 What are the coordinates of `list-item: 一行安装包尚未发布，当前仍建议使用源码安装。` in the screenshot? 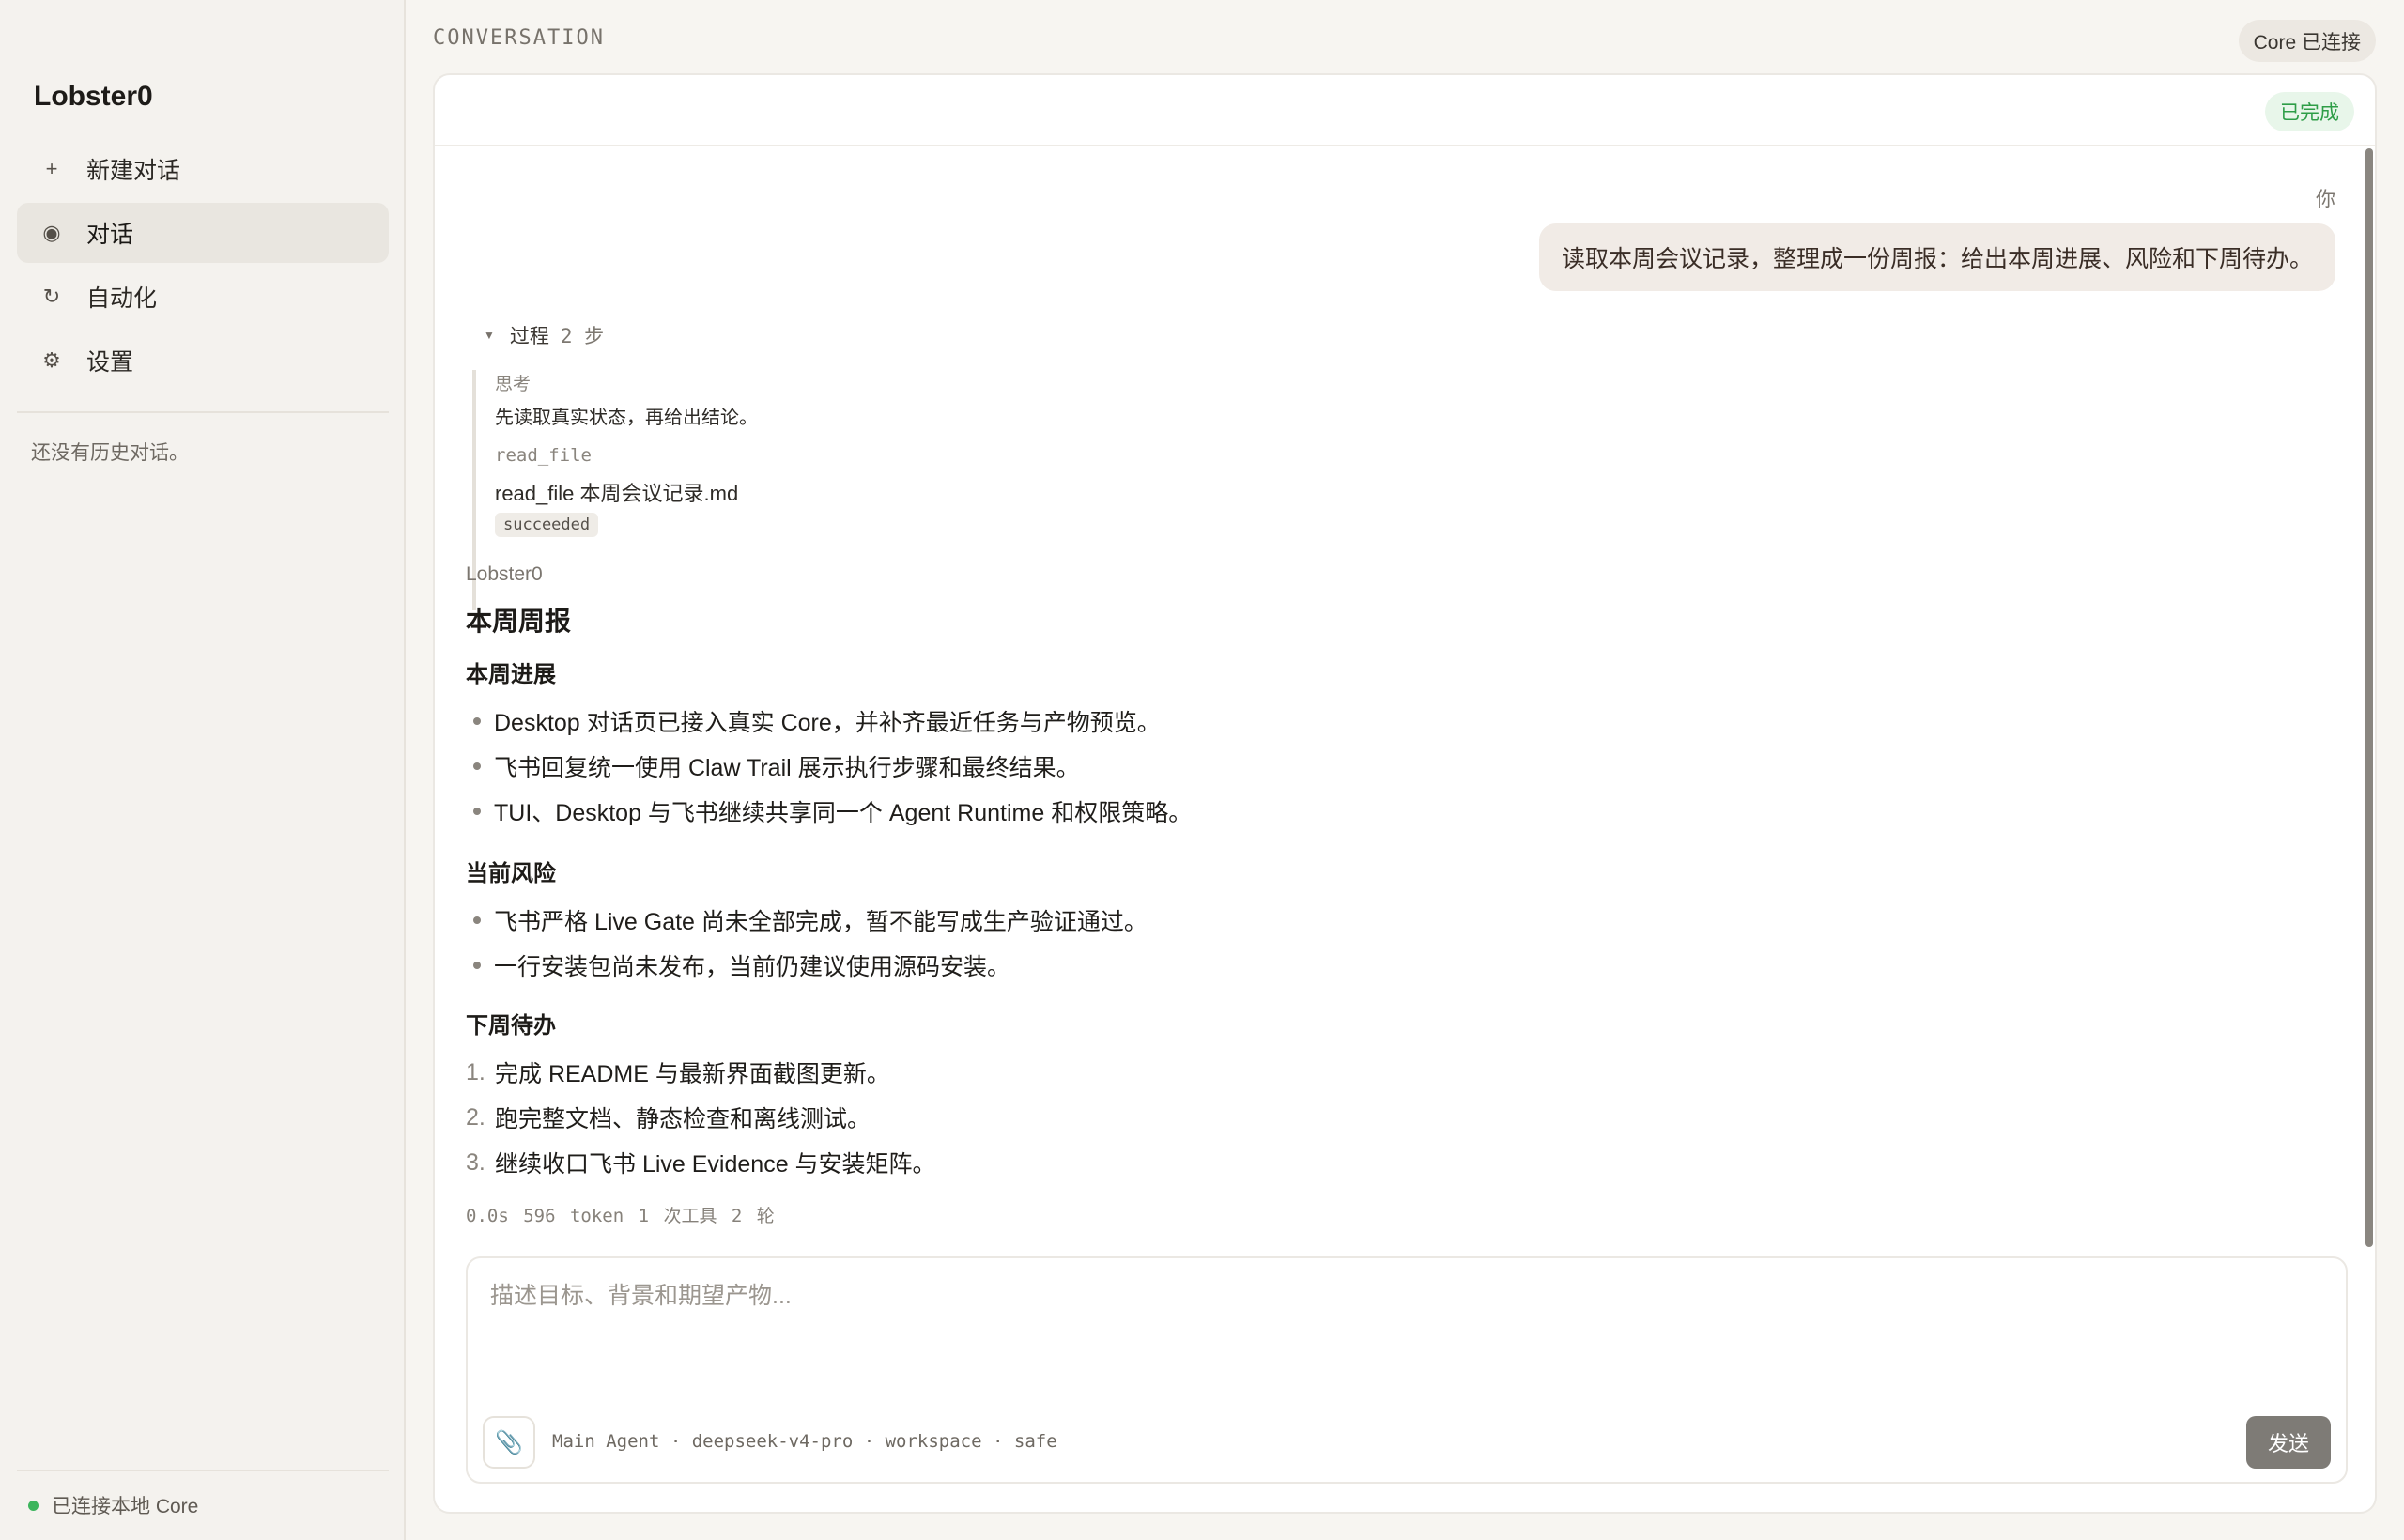 It's located at (738, 965).